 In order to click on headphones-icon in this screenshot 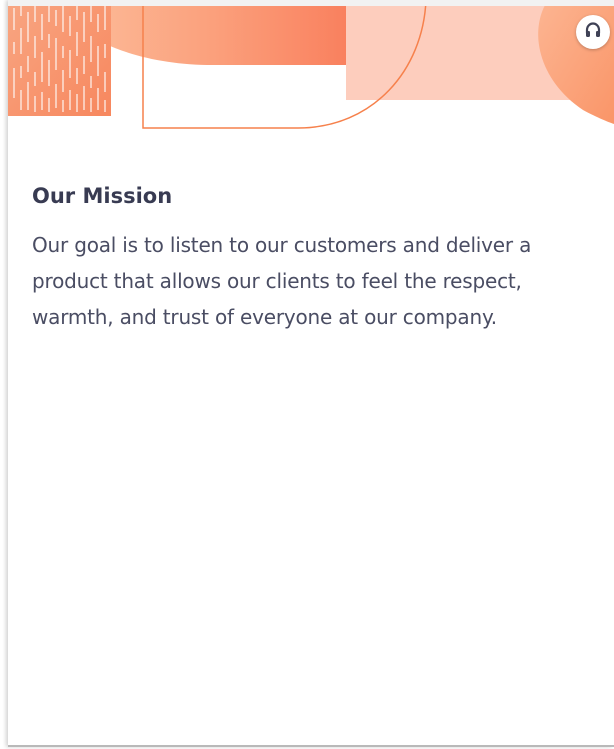, I will do `click(593, 32)`.